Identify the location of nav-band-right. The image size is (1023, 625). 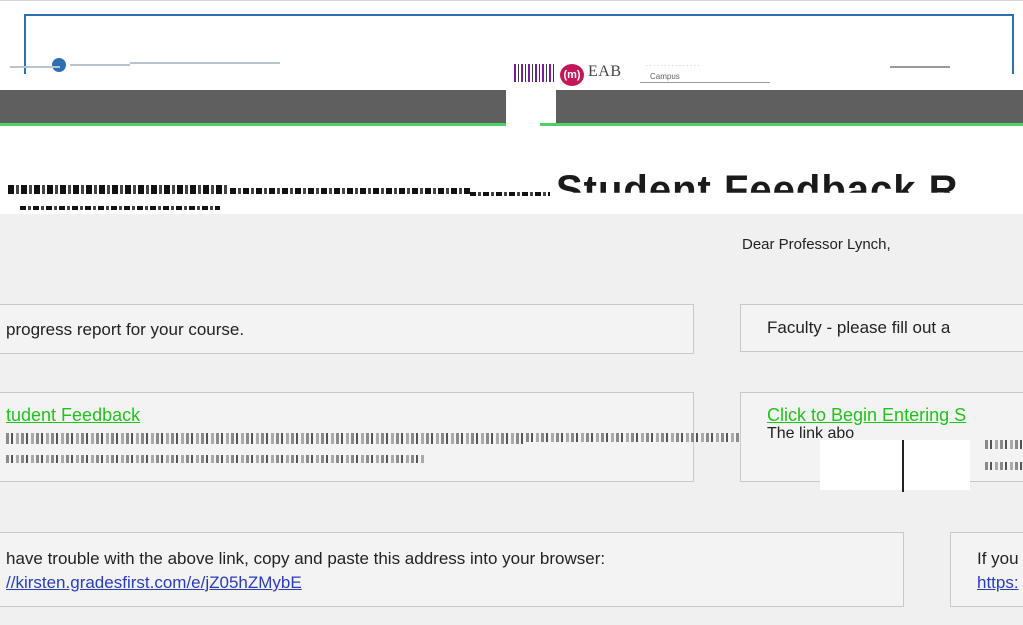
(789, 108).